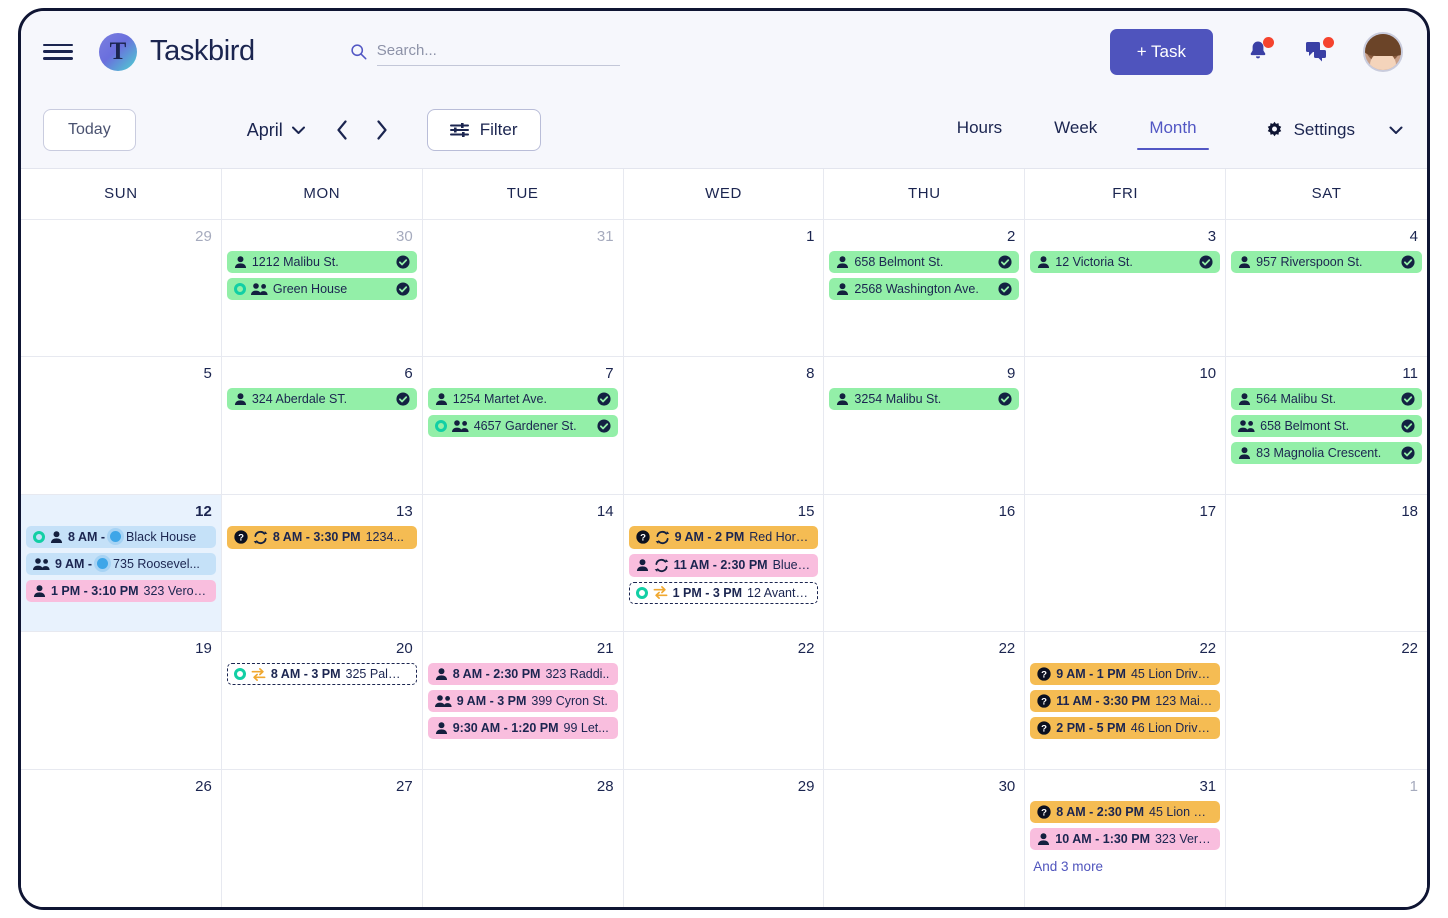 This screenshot has width=1448, height=918. Describe the element at coordinates (87, 536) in the screenshot. I see `event-time: 8 AM -` at that location.